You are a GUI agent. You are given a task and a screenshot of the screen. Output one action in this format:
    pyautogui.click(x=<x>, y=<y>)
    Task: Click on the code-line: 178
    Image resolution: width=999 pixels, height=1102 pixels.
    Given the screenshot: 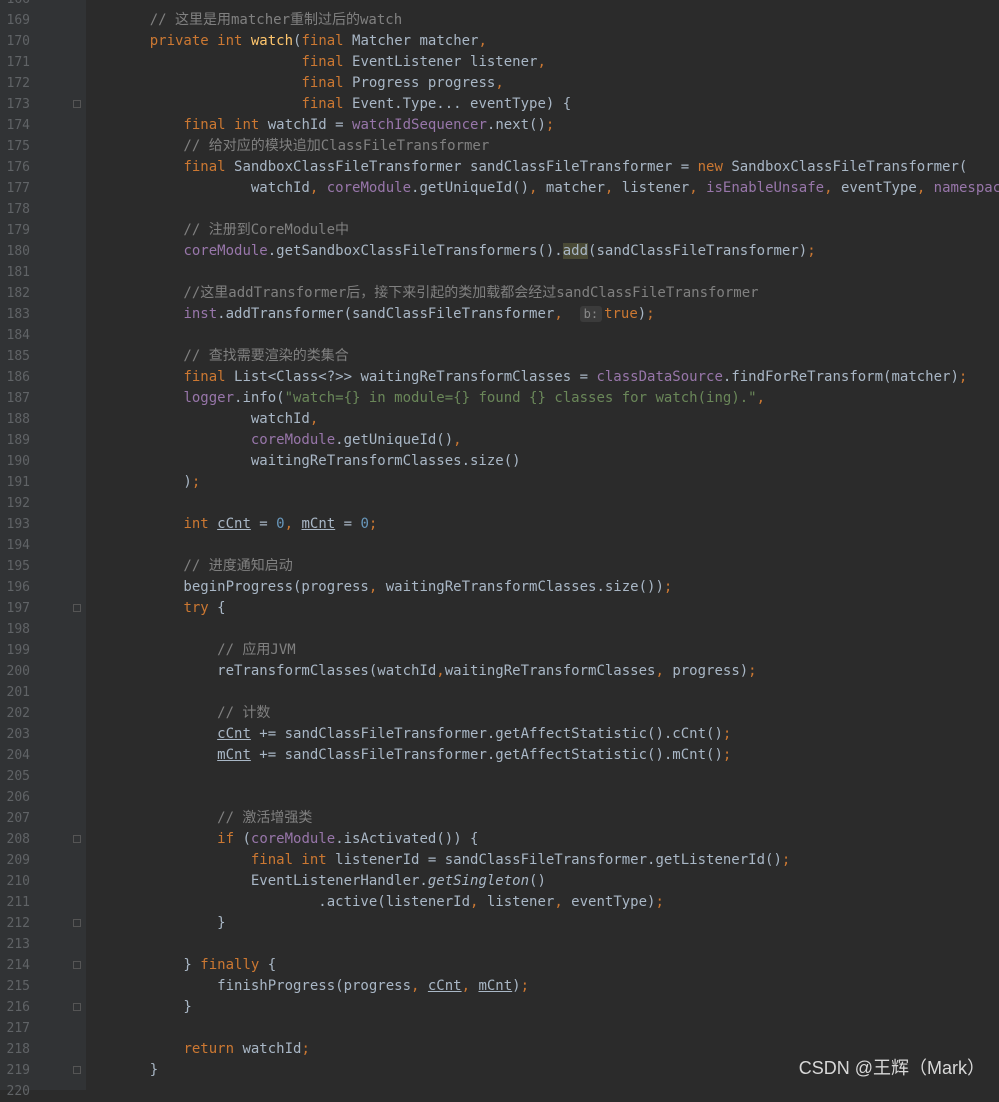 What is the action you would take?
    pyautogui.click(x=499, y=209)
    